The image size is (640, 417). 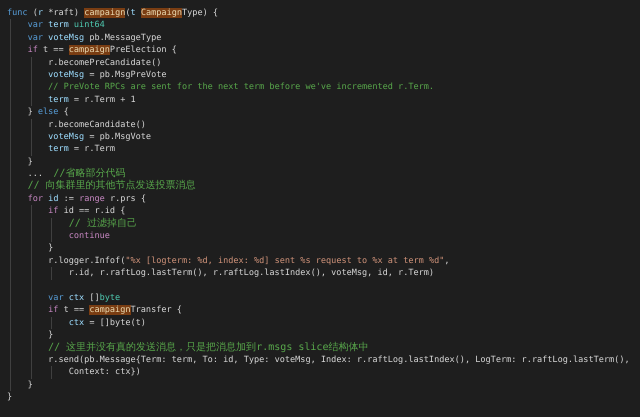 I want to click on code-line: r.logger.Infof("%x [logterm: %d, index: %d] sent %s request to %x at term %d",, so click(x=249, y=261).